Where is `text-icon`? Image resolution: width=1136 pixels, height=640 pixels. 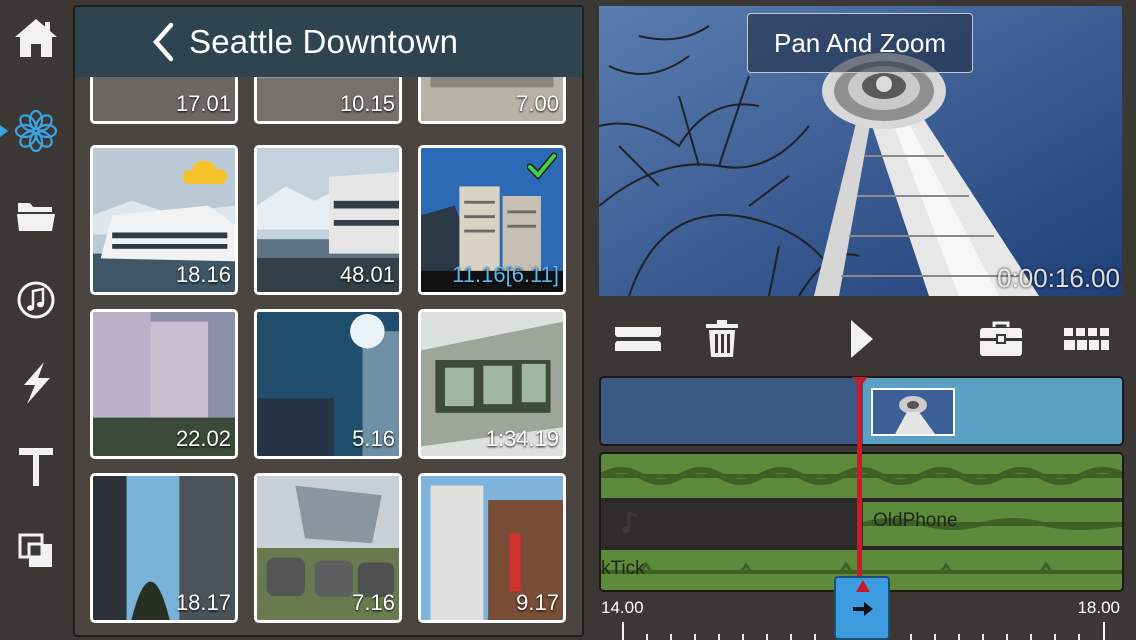
text-icon is located at coordinates (36, 467).